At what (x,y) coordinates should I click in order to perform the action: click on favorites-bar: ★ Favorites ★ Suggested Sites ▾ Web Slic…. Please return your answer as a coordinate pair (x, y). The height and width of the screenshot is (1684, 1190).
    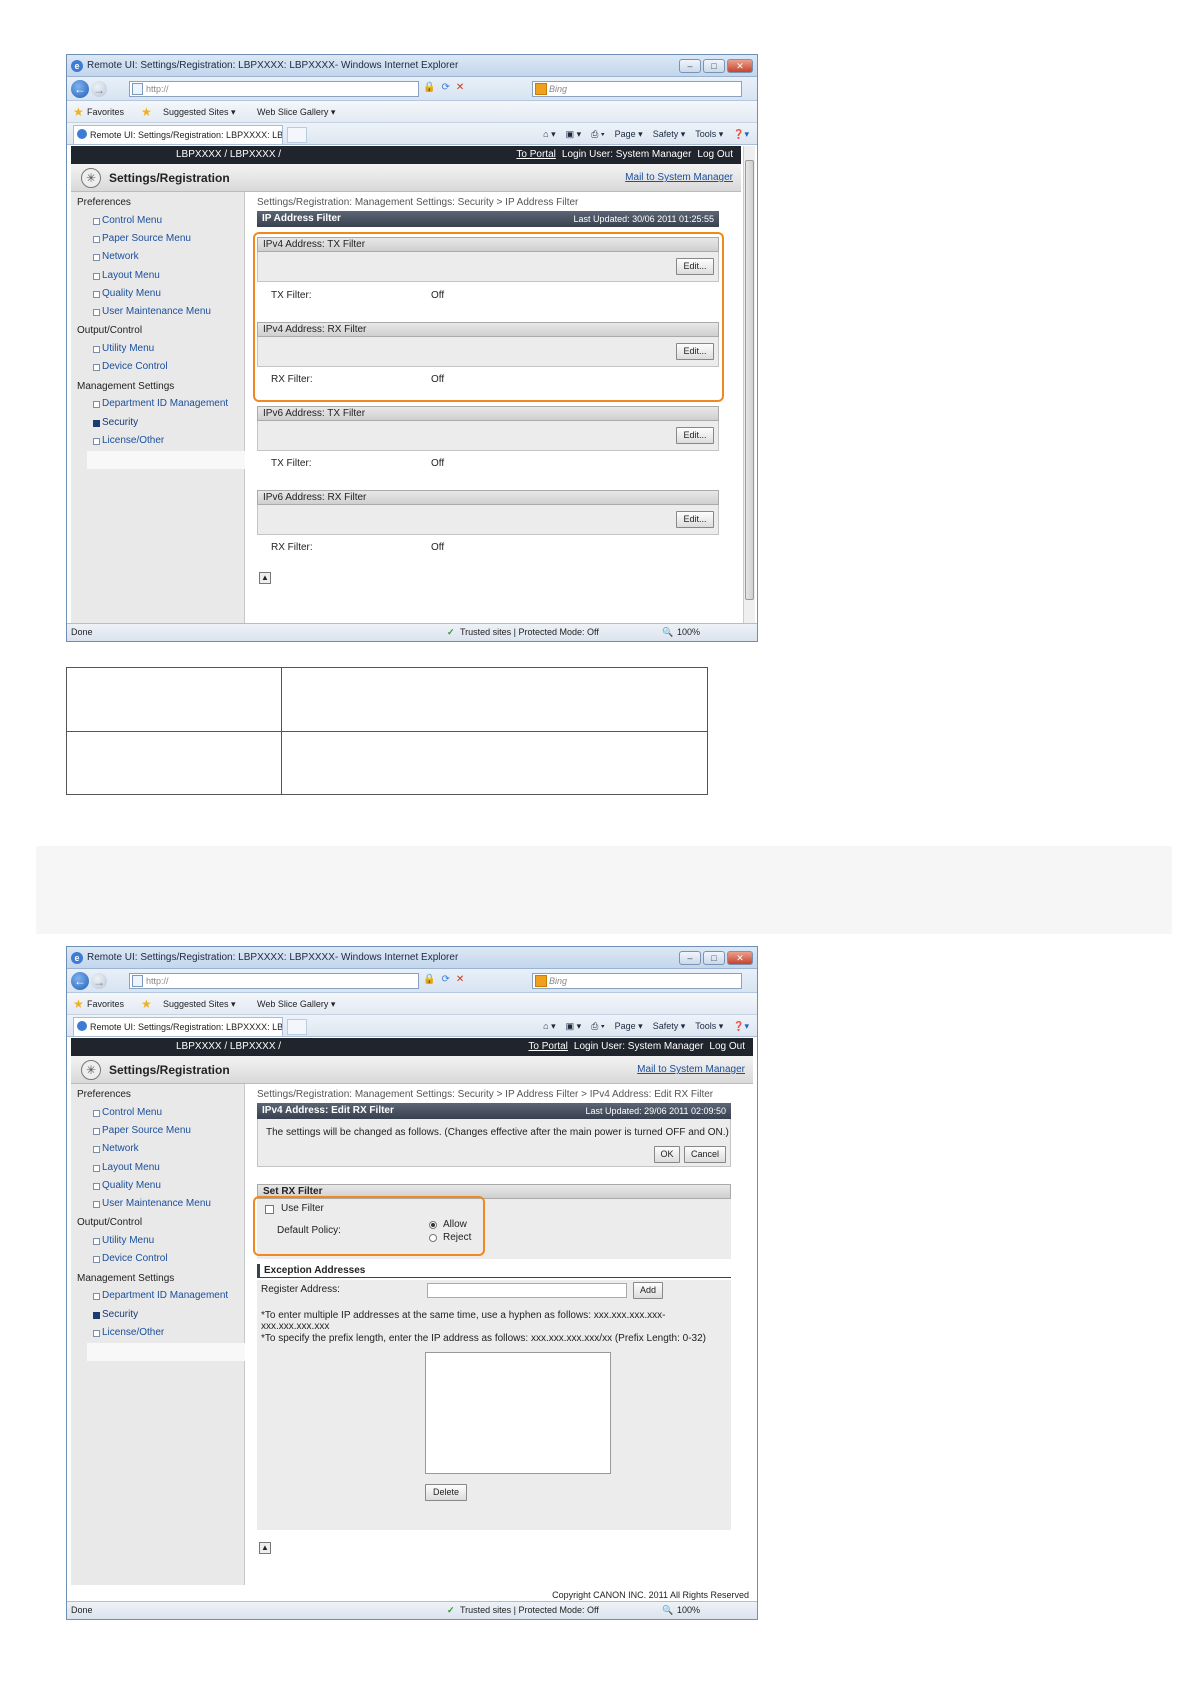
    Looking at the image, I should click on (412, 112).